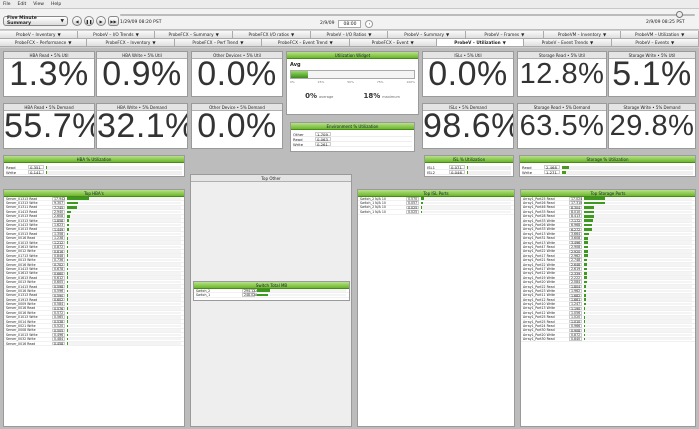 The image size is (699, 429). What do you see at coordinates (77, 21) in the screenshot?
I see `rewind-icon: ◀` at bounding box center [77, 21].